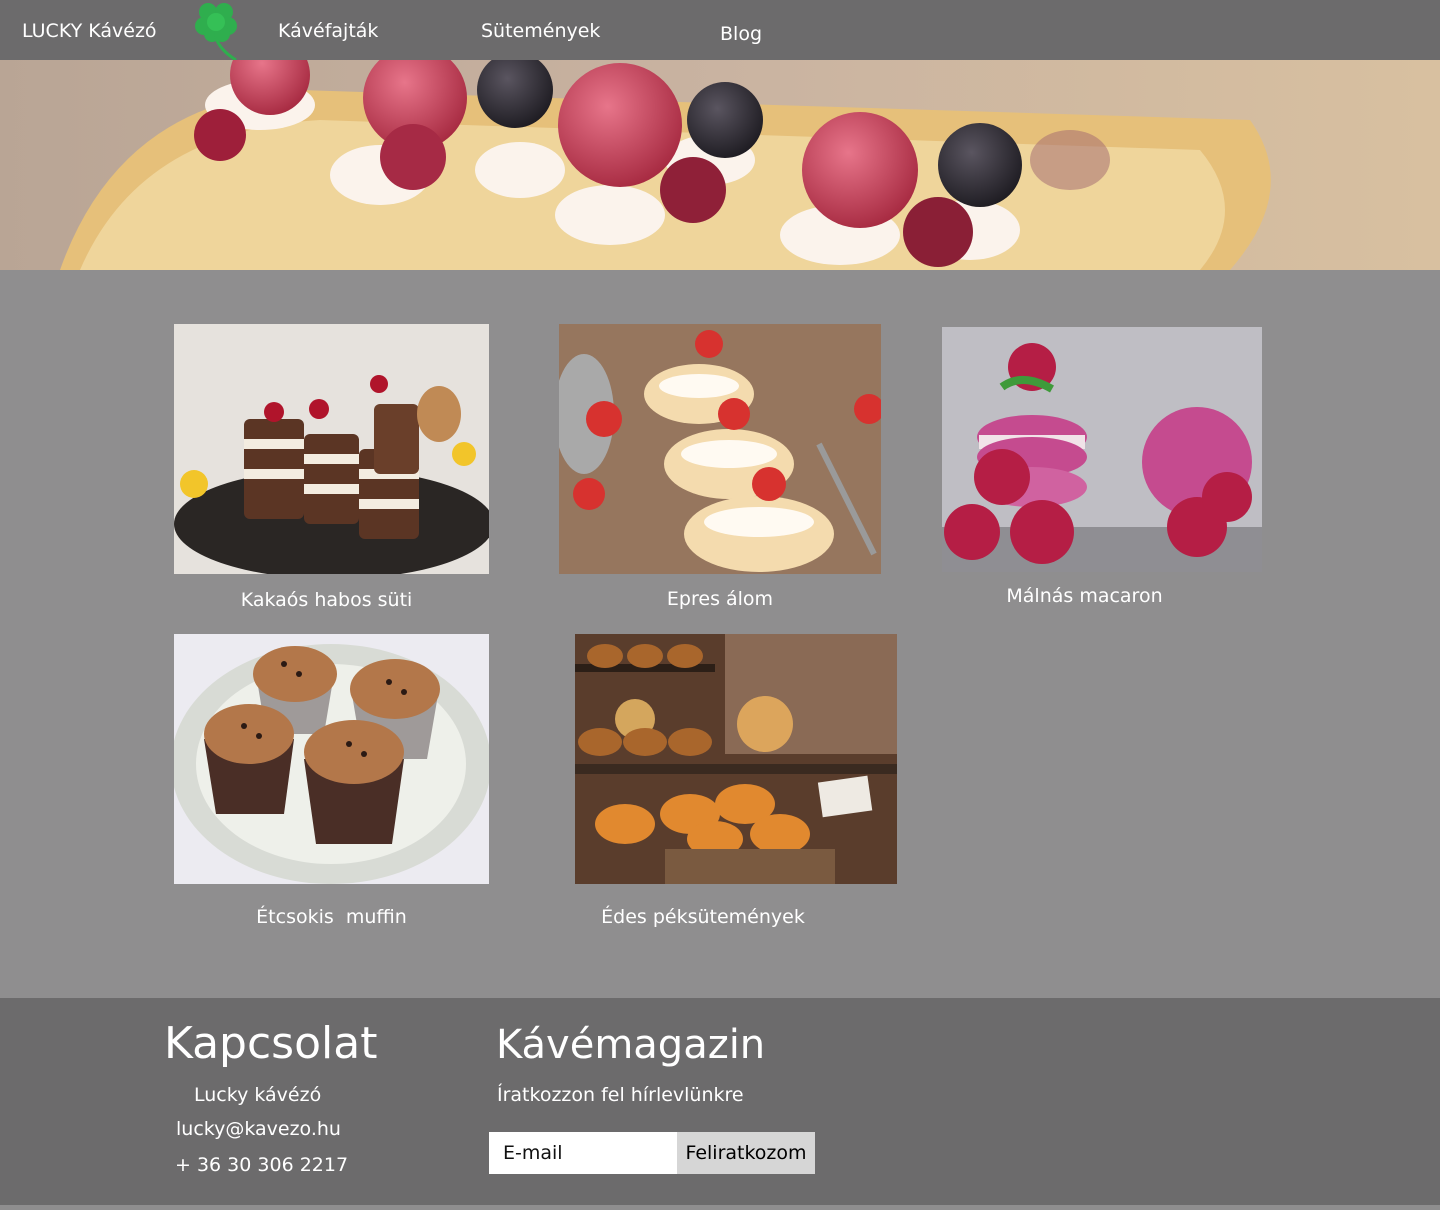 The image size is (1440, 1210). Describe the element at coordinates (326, 600) in the screenshot. I see `product-caption-kakaos: Kakaós habos süti` at that location.